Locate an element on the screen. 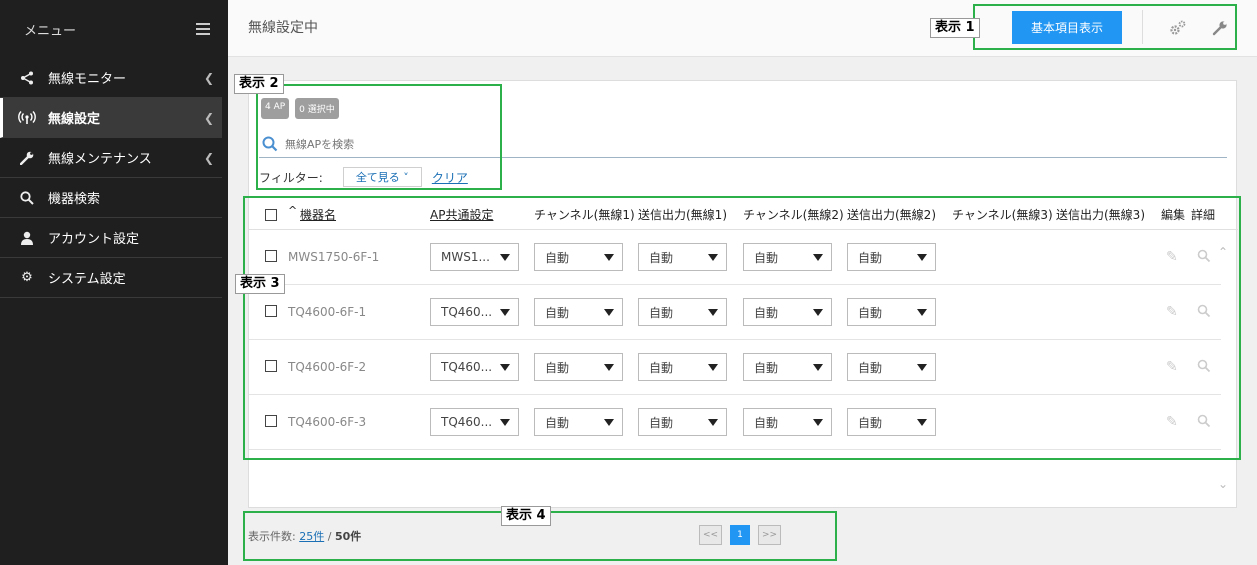 Image resolution: width=1257 pixels, height=565 pixels. table-row: MWS1750-6F-1 MWS1... 自動 自動 自動 自動 ✎ is located at coordinates (735, 257).